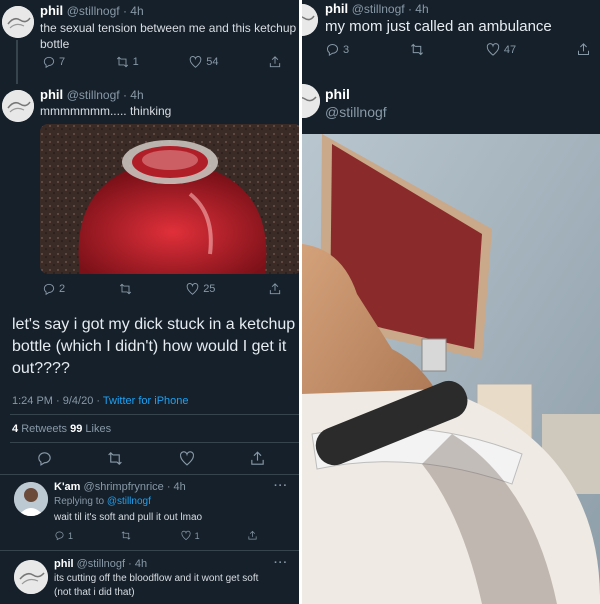 This screenshot has width=600, height=604. I want to click on reply-text: wait til it's soft and pull it out lmao, so click(128, 517).